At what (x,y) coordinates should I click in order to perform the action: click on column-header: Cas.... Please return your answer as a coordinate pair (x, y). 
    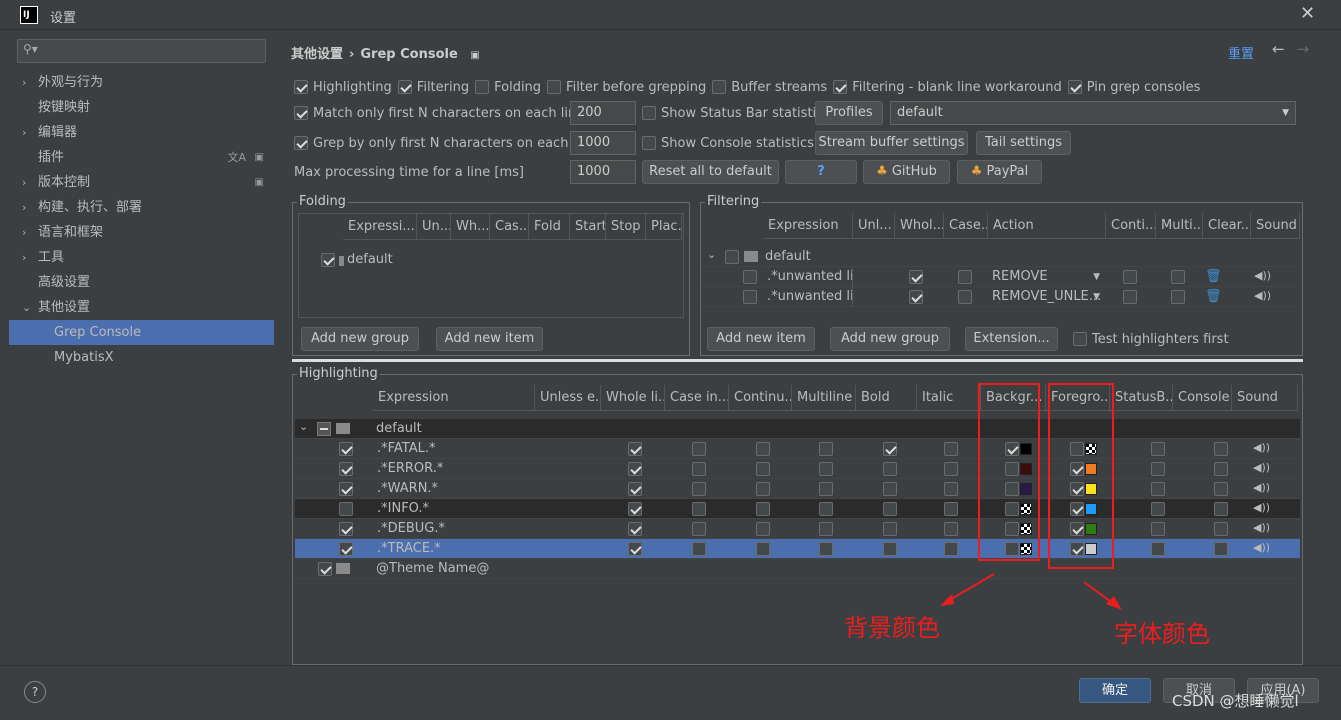
    Looking at the image, I should click on (509, 227).